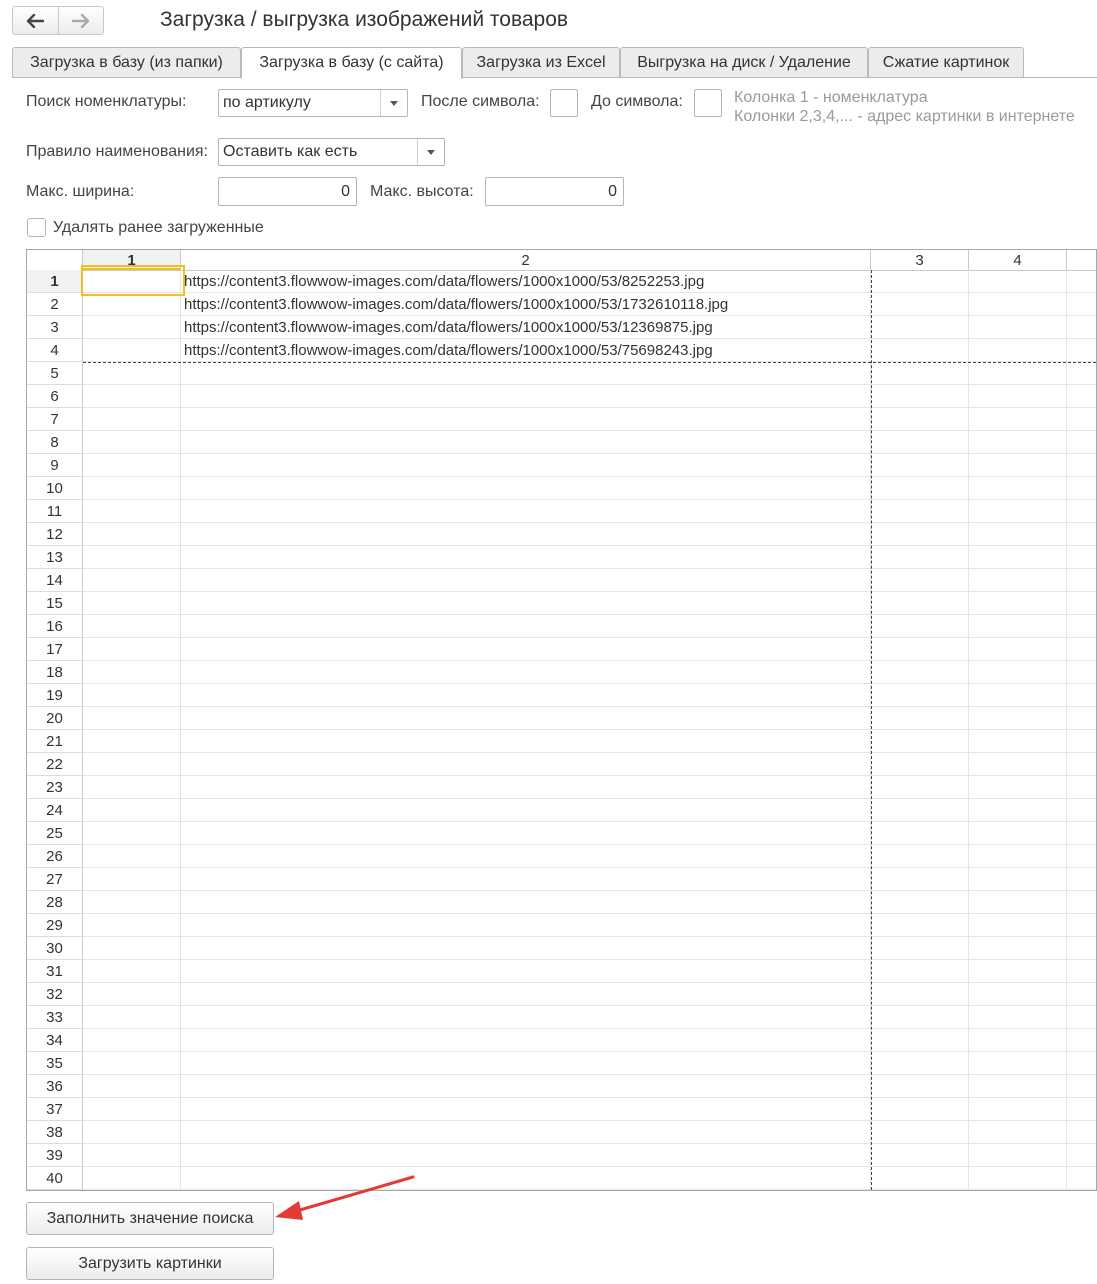 This screenshot has width=1097, height=1284. What do you see at coordinates (150, 1263) in the screenshot?
I see `load-images-button: Загрузить картинки` at bounding box center [150, 1263].